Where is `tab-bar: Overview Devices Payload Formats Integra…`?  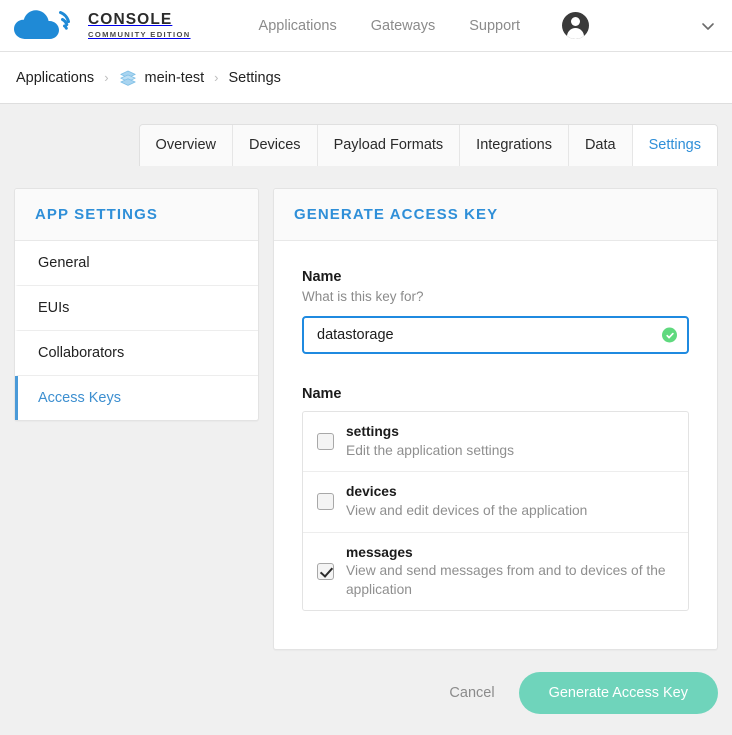
tab-bar: Overview Devices Payload Formats Integra… is located at coordinates (428, 145).